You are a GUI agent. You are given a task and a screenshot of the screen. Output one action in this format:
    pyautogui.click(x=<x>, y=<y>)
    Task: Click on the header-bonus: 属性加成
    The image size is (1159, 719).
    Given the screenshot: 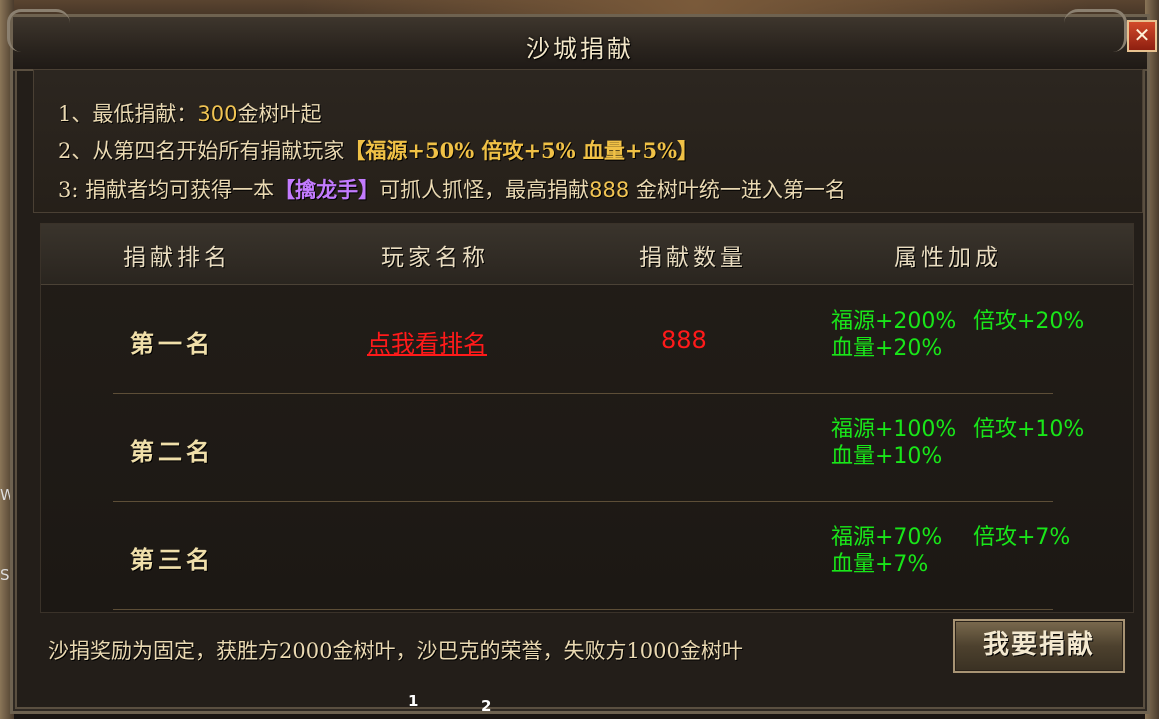 What is the action you would take?
    pyautogui.click(x=948, y=258)
    